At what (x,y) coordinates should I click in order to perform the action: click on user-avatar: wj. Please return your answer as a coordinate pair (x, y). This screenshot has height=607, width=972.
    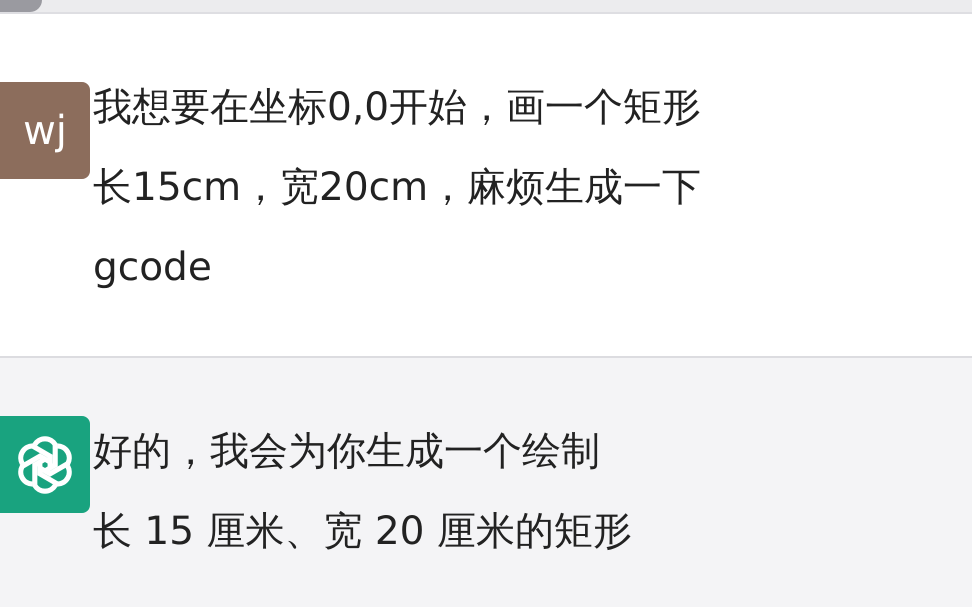
    Looking at the image, I should click on (45, 130).